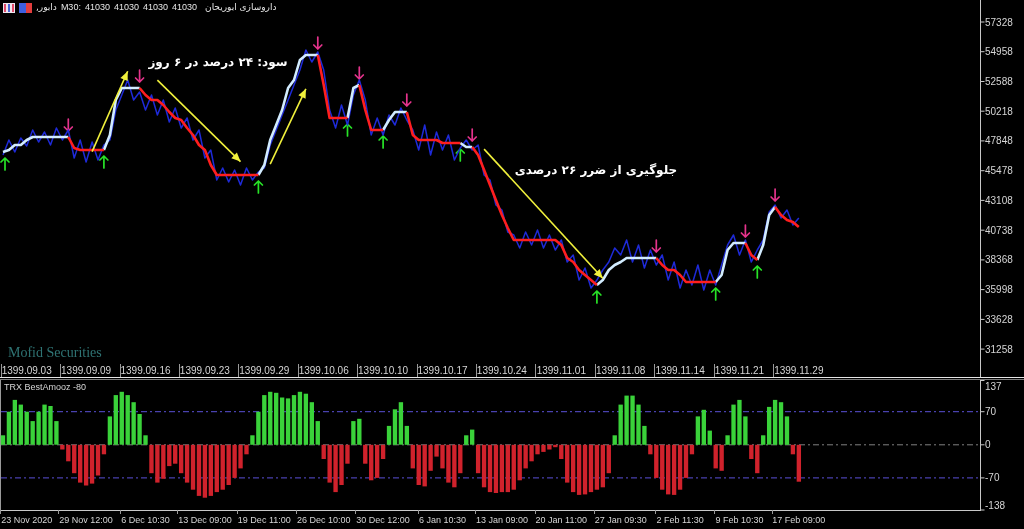 The image size is (1024, 529). I want to click on price-axis-label: 31258, so click(999, 349).